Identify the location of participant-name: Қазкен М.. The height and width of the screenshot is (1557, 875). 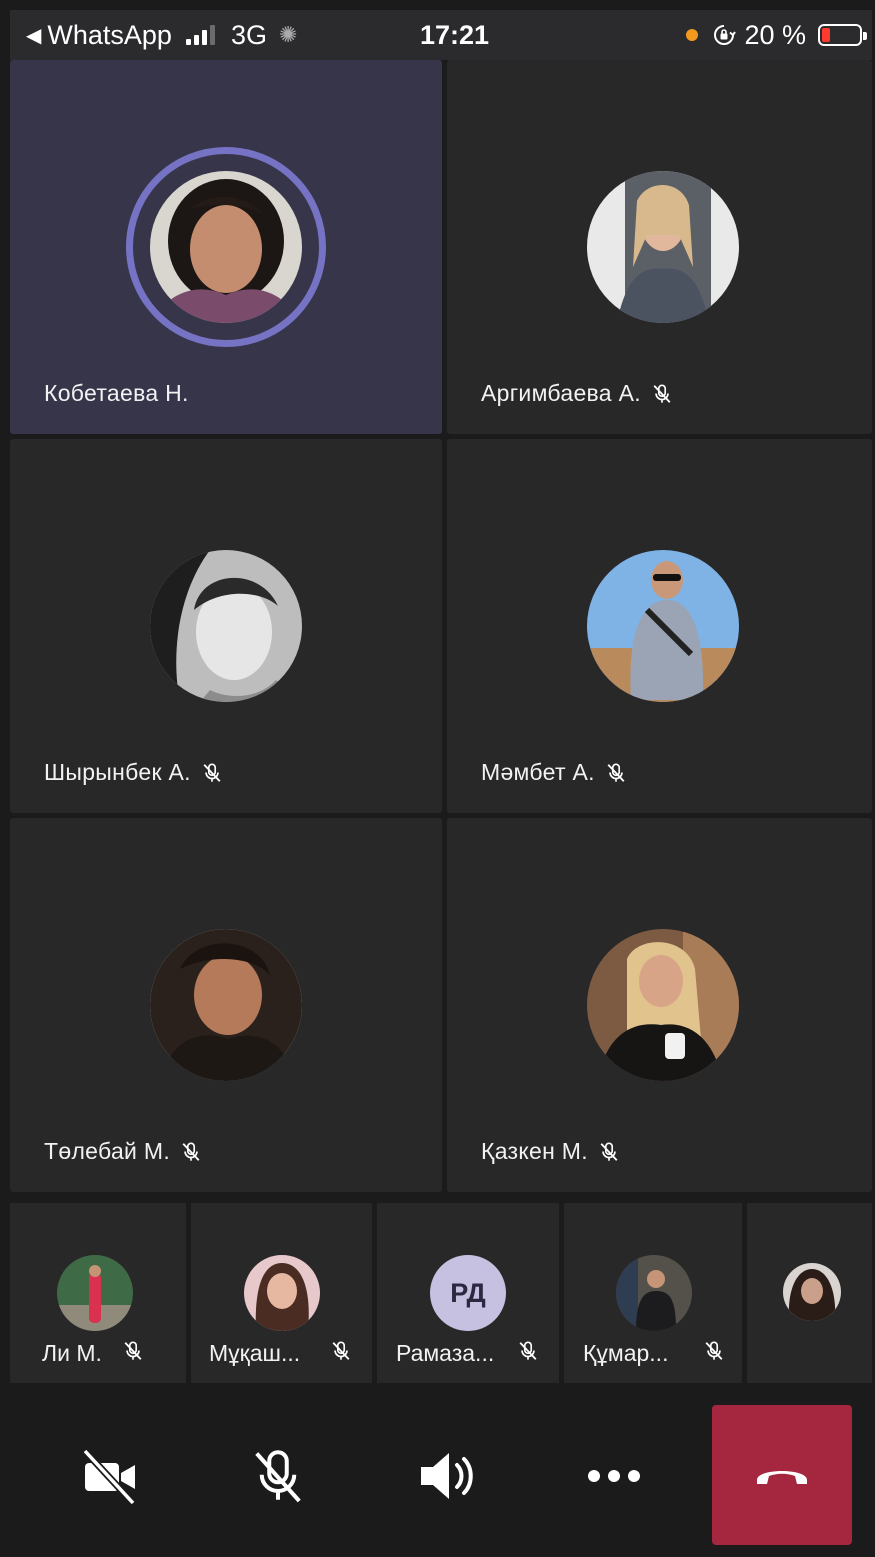
(550, 1151).